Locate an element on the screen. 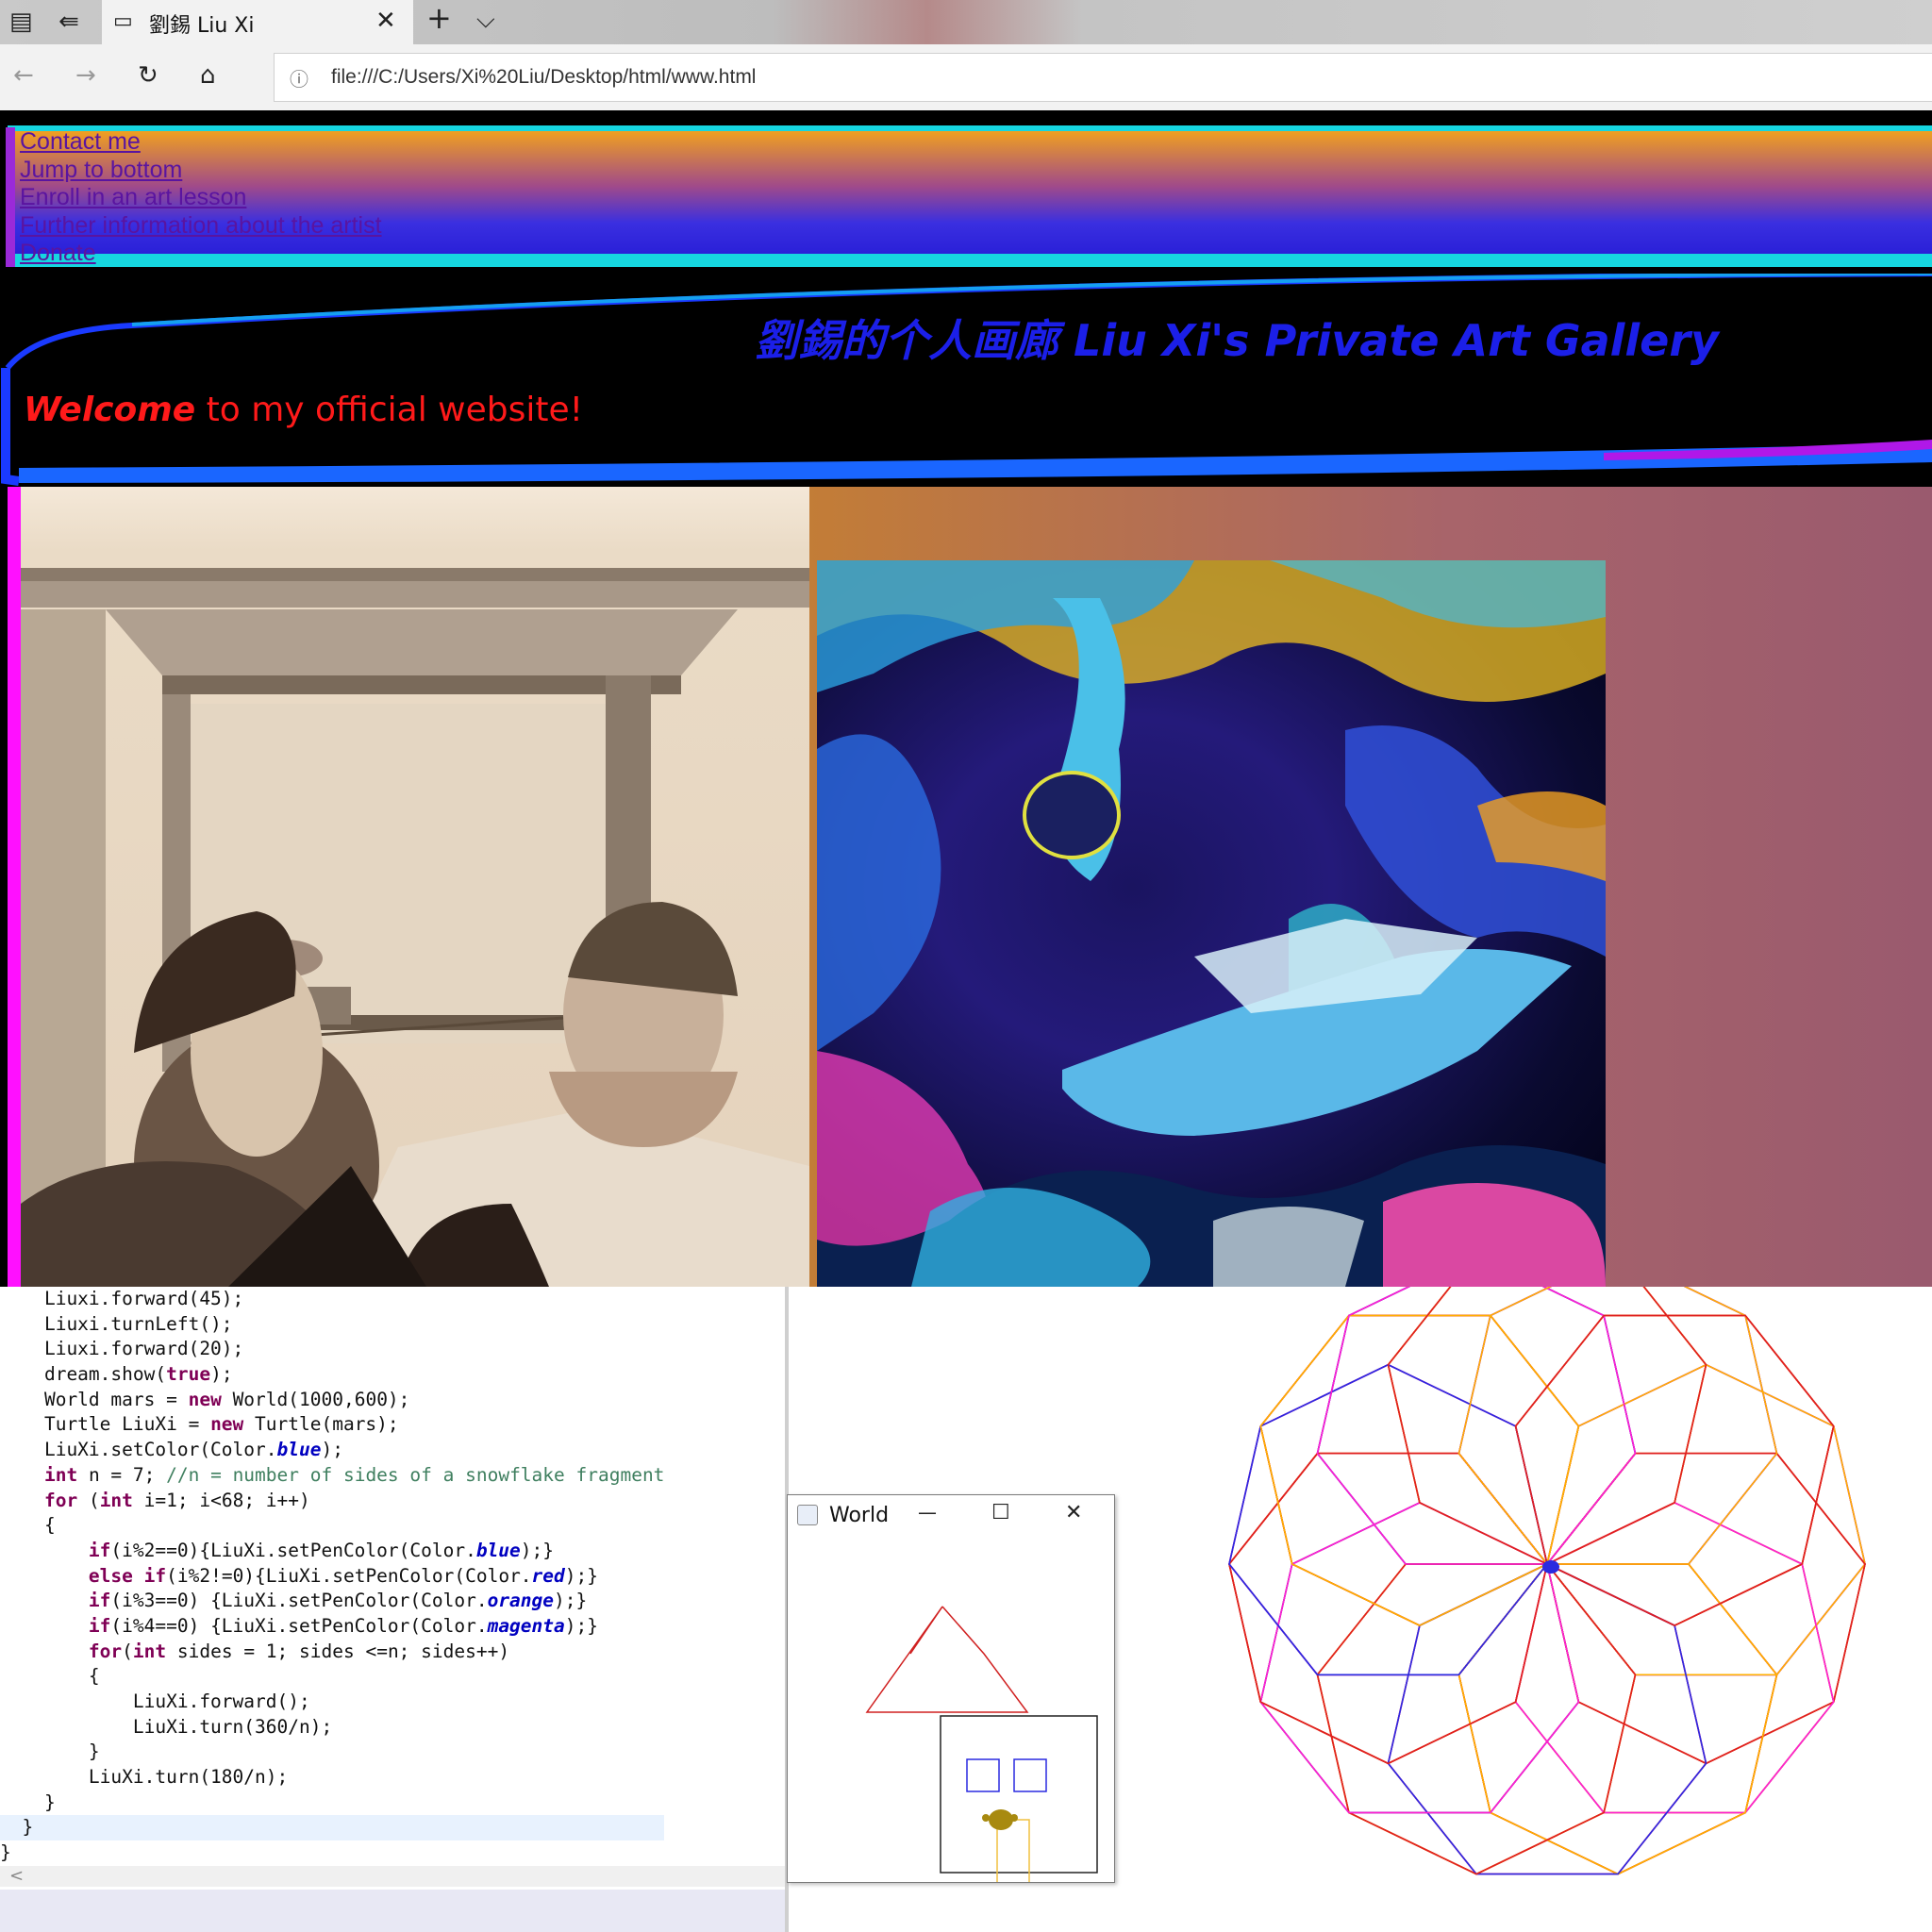  minimize-icon: — is located at coordinates (927, 1513).